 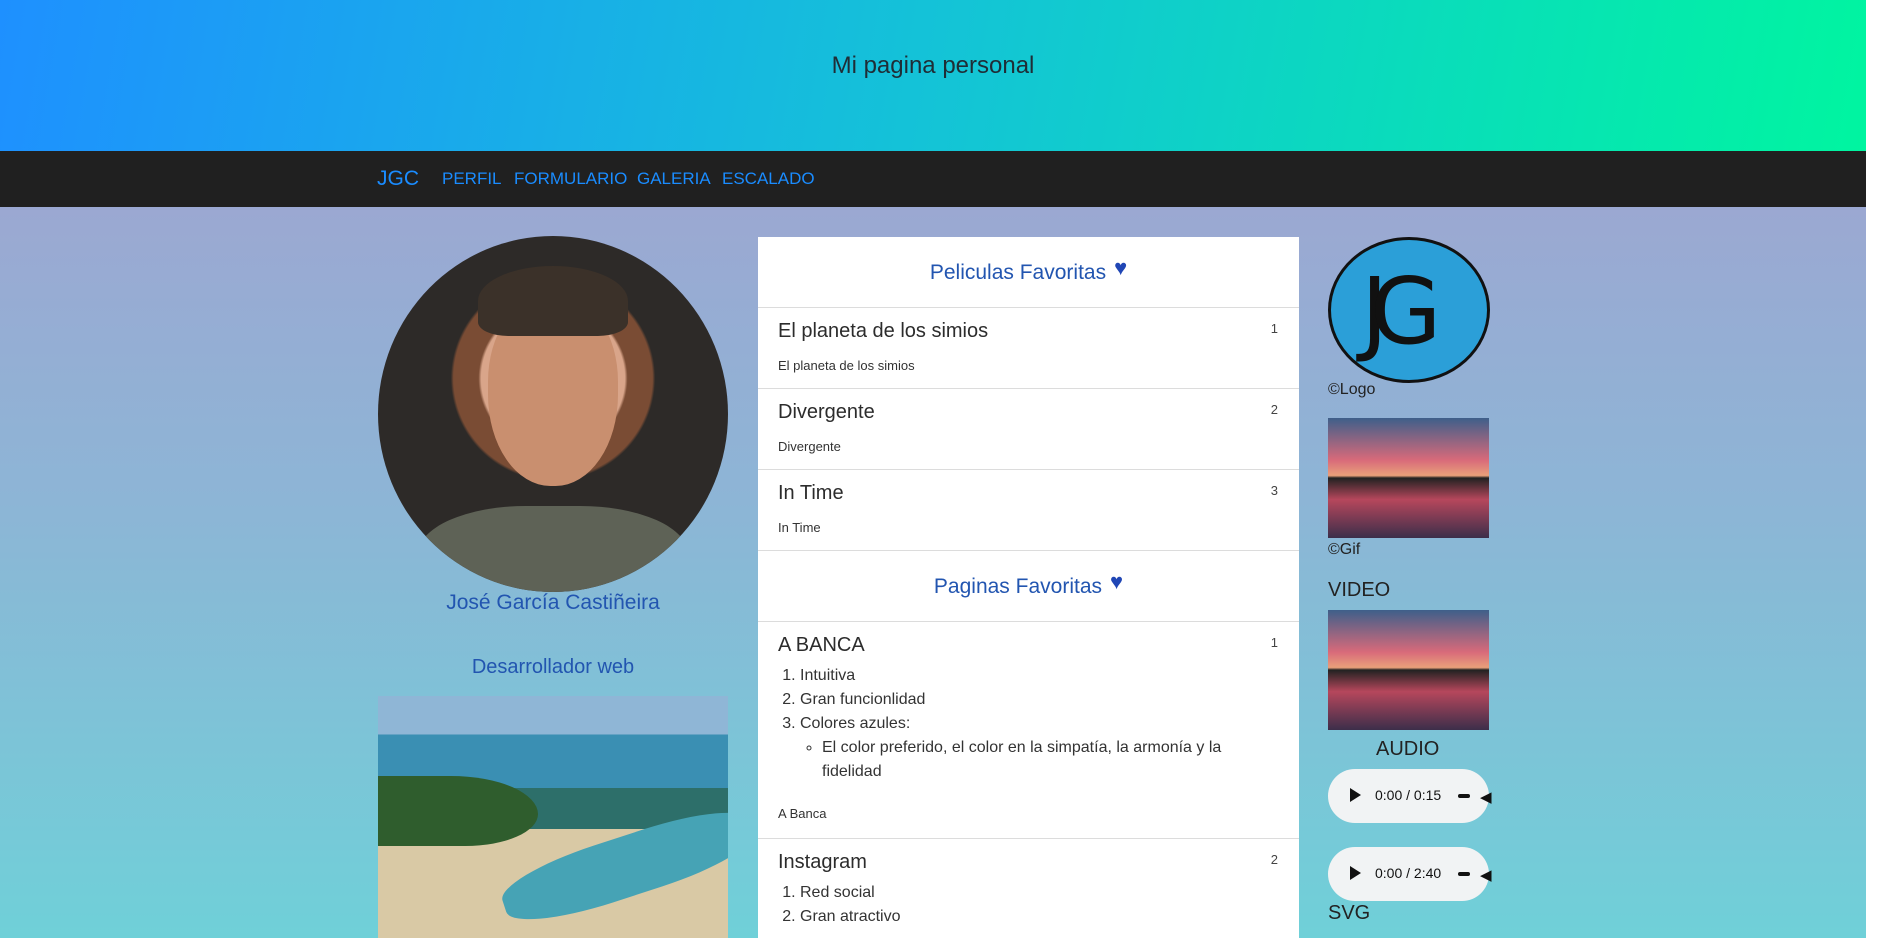 I want to click on navbar: JGC PERFIL FORMULARIO GALERIA ESCALADO, so click(x=933, y=179).